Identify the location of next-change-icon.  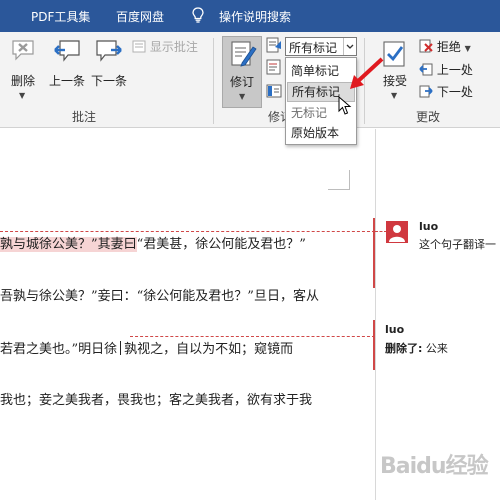
(426, 91).